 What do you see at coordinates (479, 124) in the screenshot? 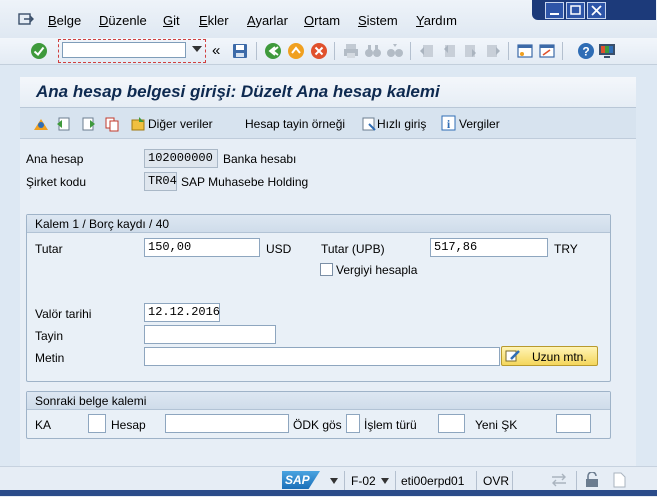
I see `taxes-button: Vergiler` at bounding box center [479, 124].